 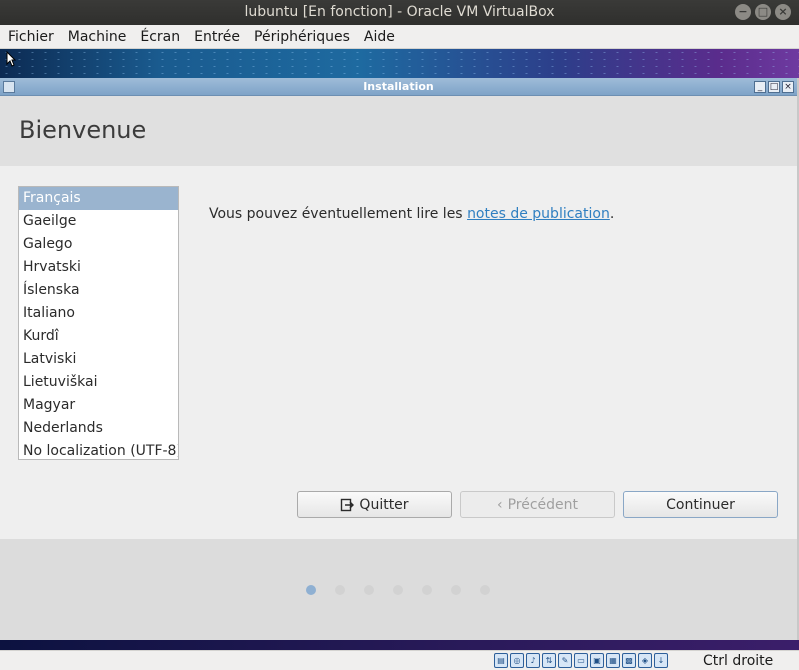 What do you see at coordinates (565, 660) in the screenshot?
I see `usb-icon: ✎` at bounding box center [565, 660].